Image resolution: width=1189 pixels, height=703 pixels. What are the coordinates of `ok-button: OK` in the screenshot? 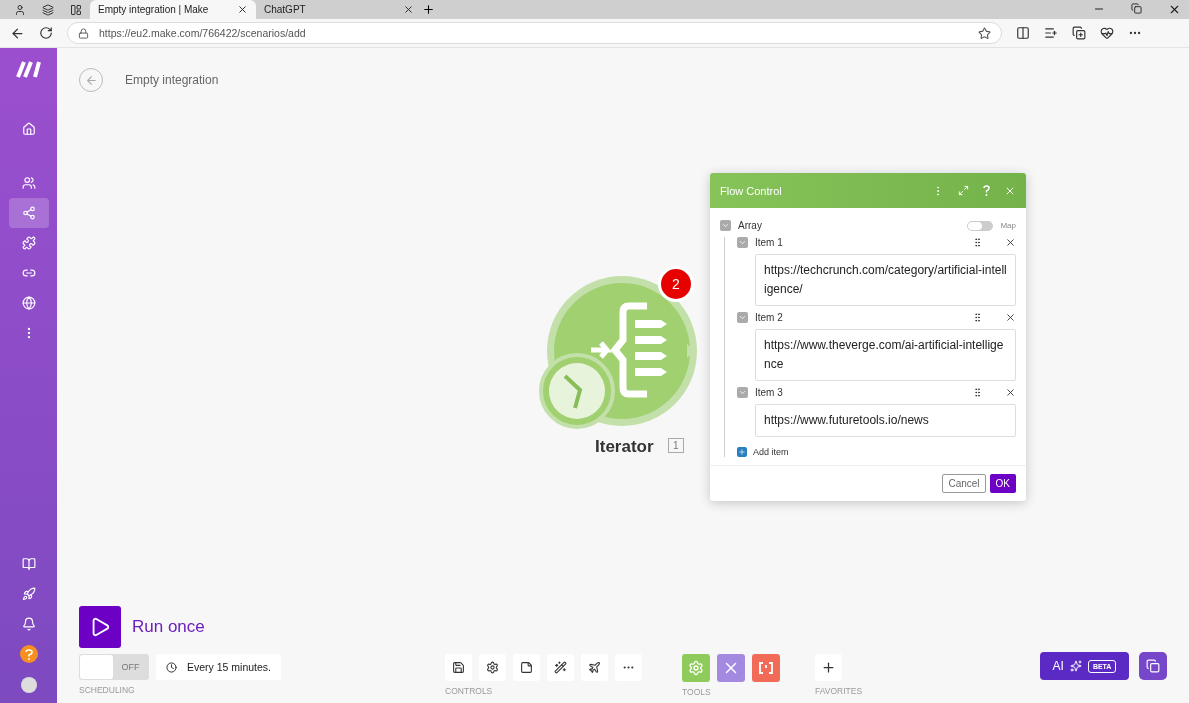 It's located at (1002, 483).